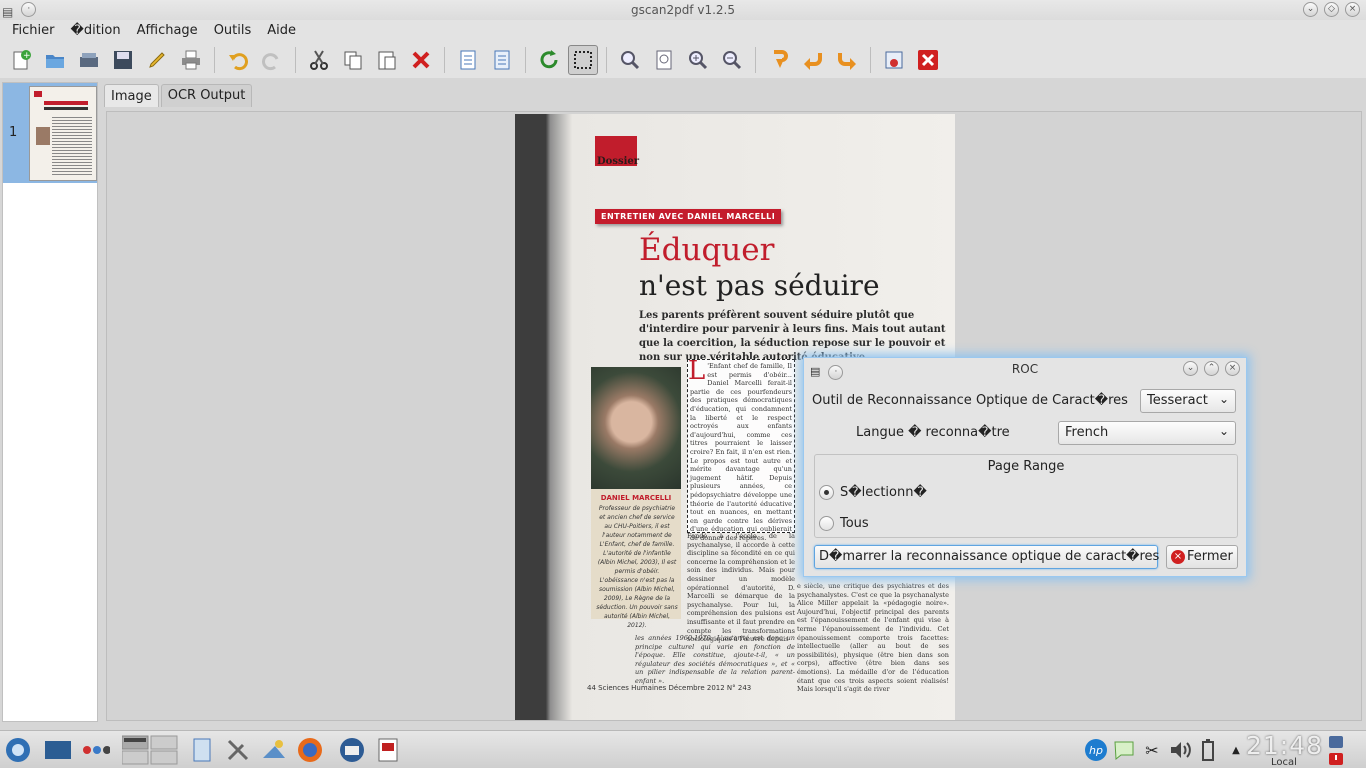  Describe the element at coordinates (319, 60) in the screenshot. I see `cut-icon` at that location.